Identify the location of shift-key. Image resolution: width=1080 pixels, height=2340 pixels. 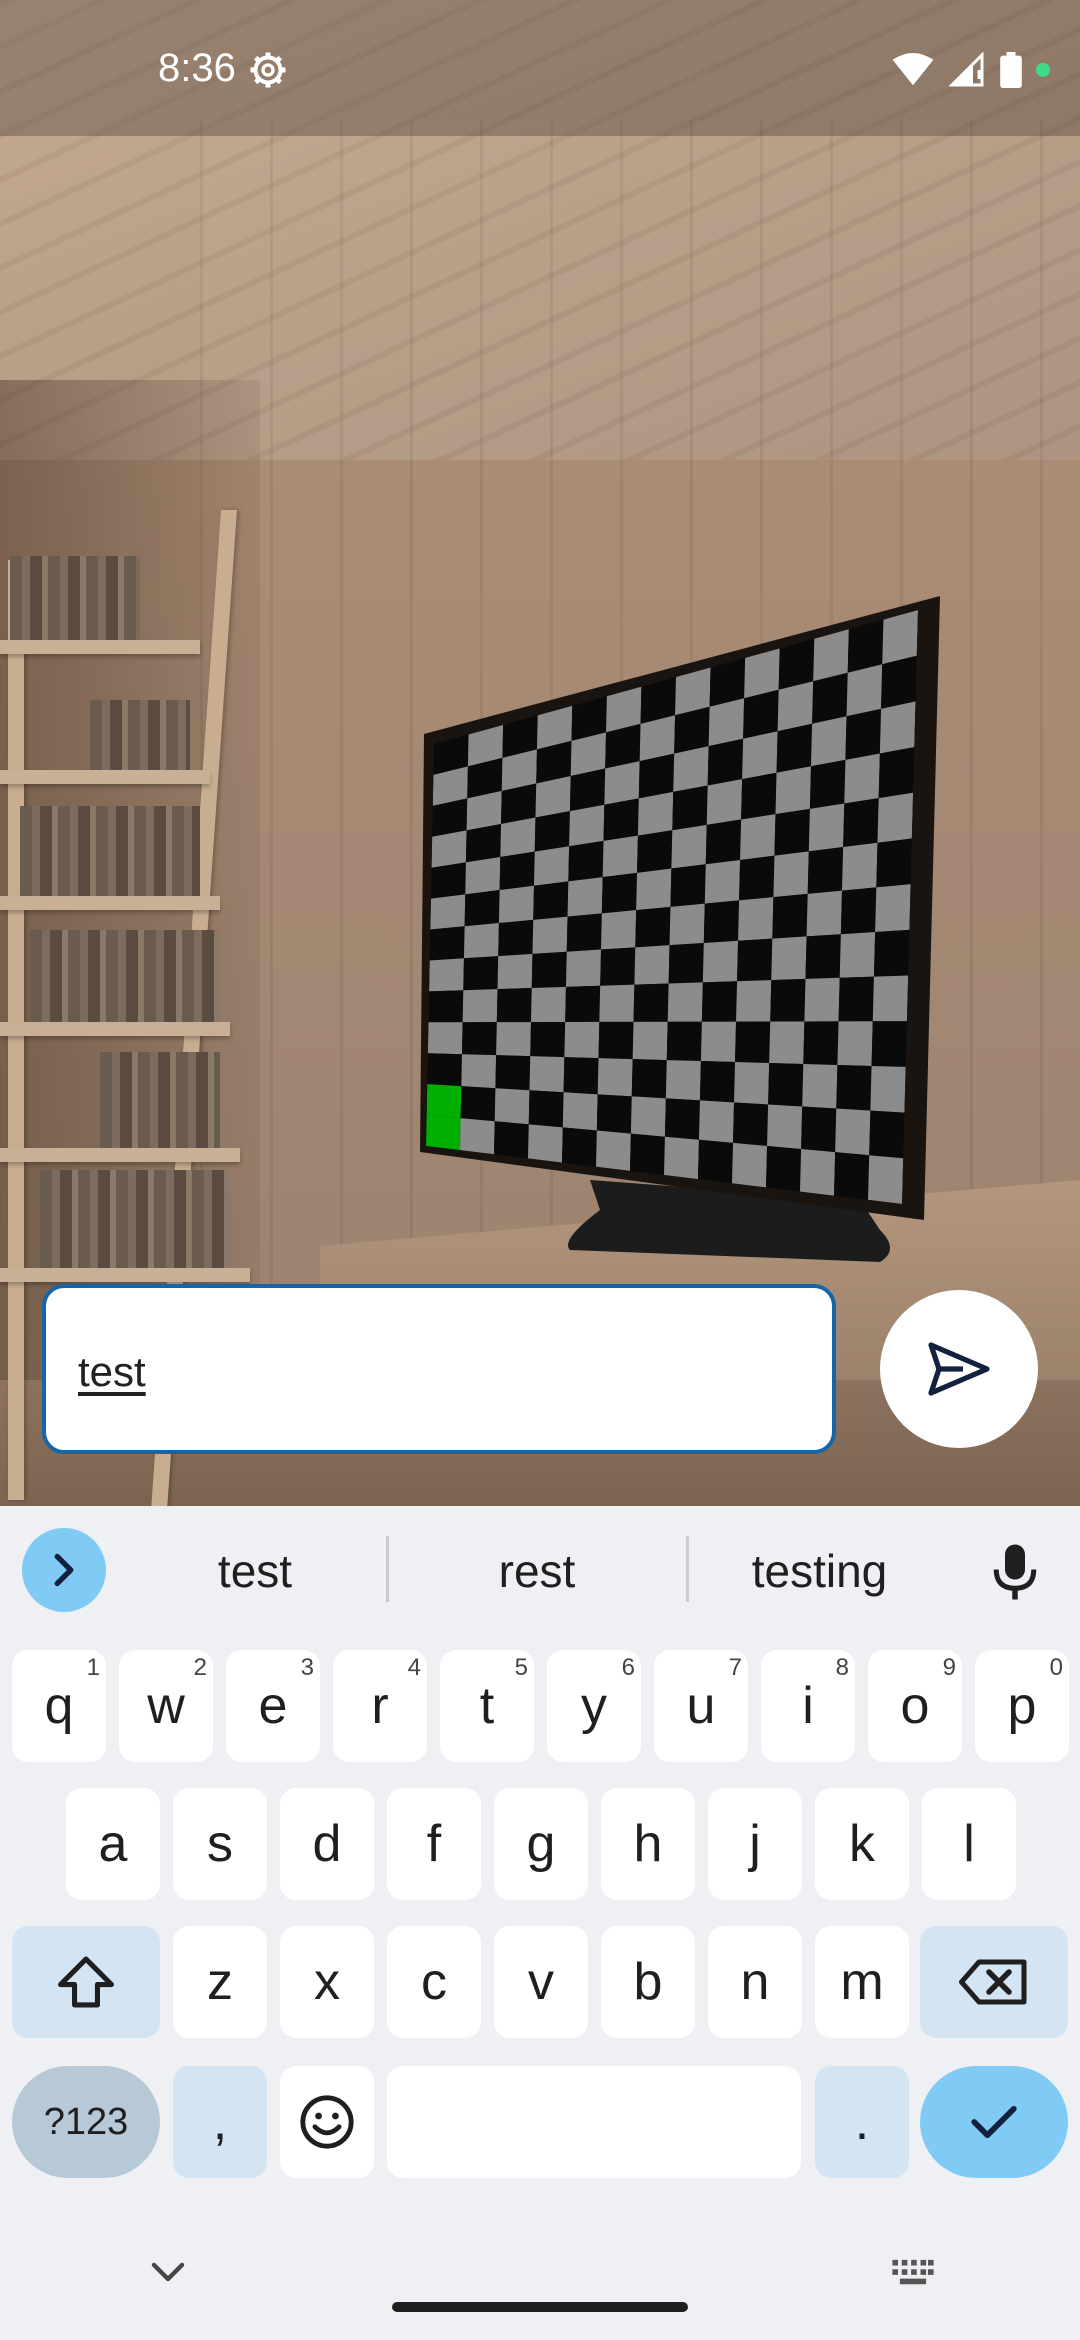
(86, 1982).